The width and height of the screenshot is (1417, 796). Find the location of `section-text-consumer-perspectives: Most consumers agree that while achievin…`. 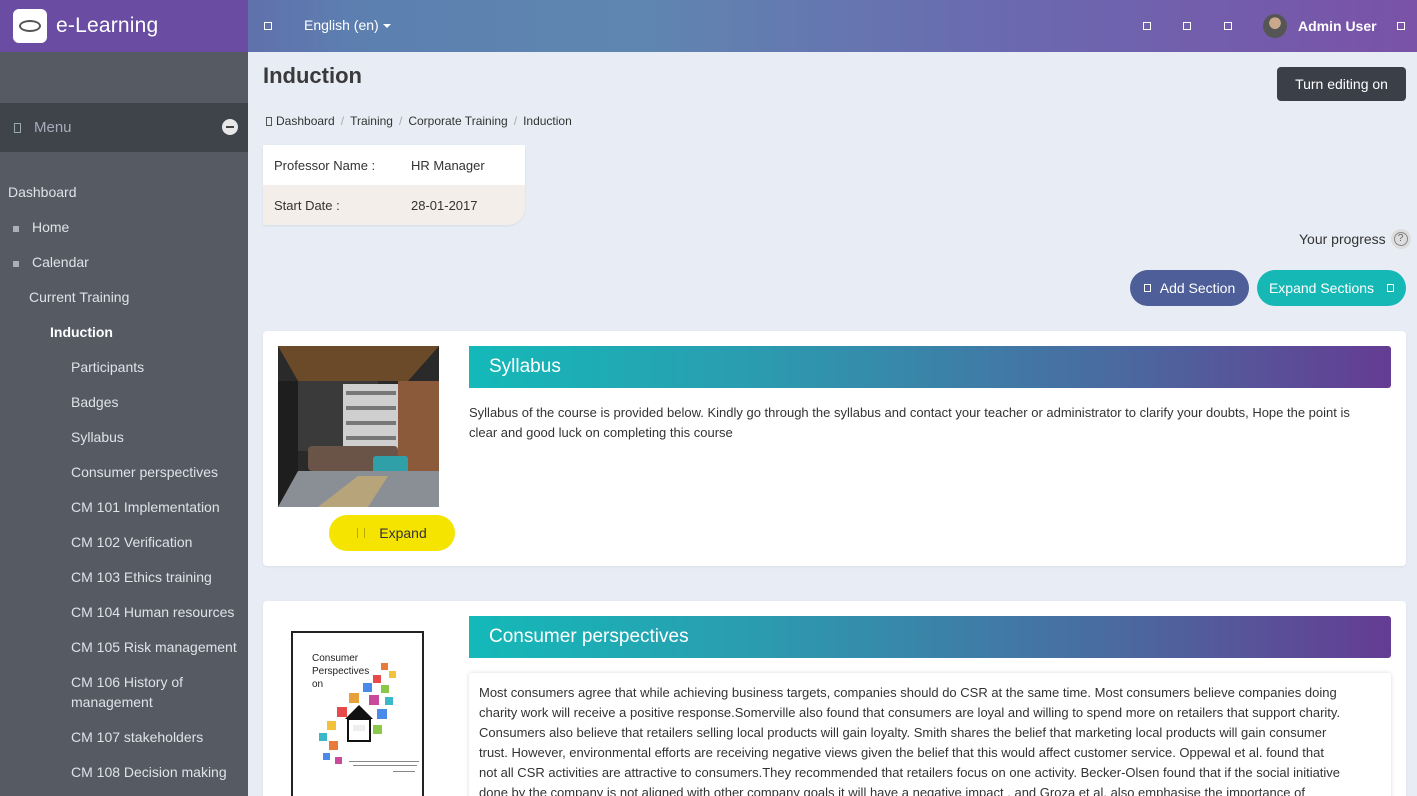

section-text-consumer-perspectives: Most consumers agree that while achievin… is located at coordinates (930, 734).